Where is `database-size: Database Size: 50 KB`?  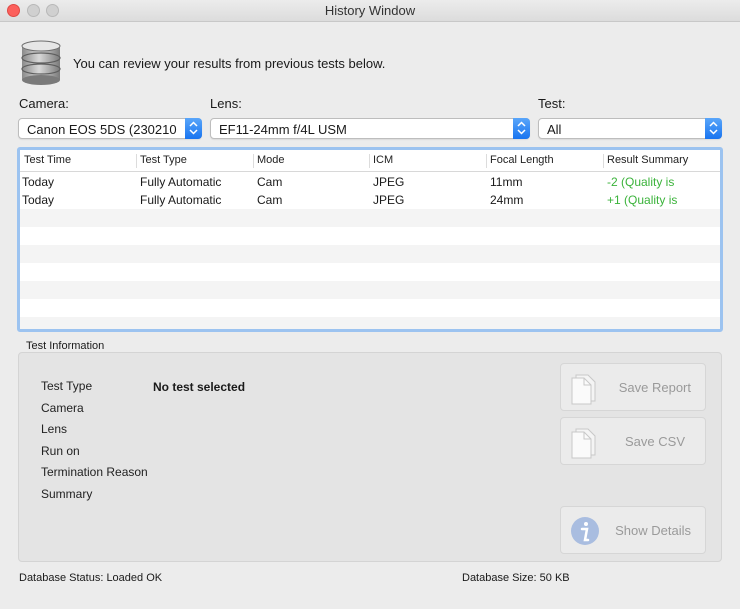
database-size: Database Size: 50 KB is located at coordinates (516, 578).